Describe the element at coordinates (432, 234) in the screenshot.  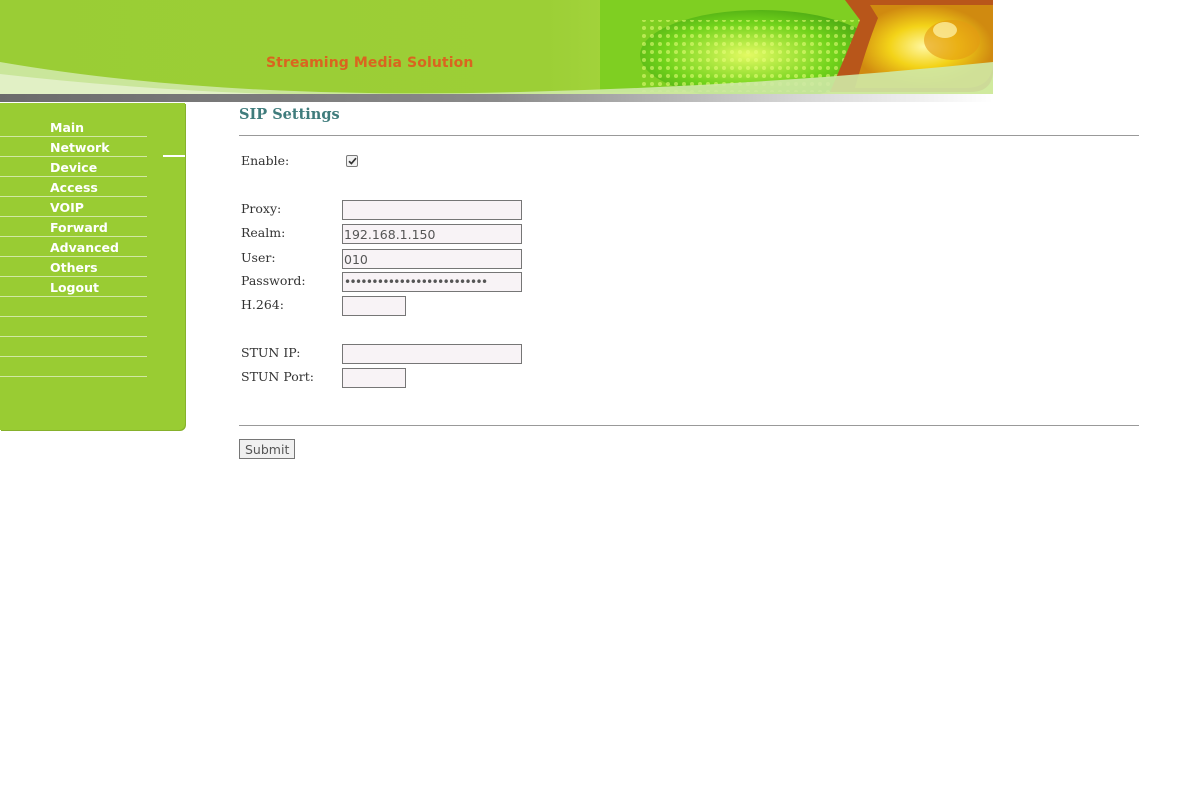
I see `realm-input` at that location.